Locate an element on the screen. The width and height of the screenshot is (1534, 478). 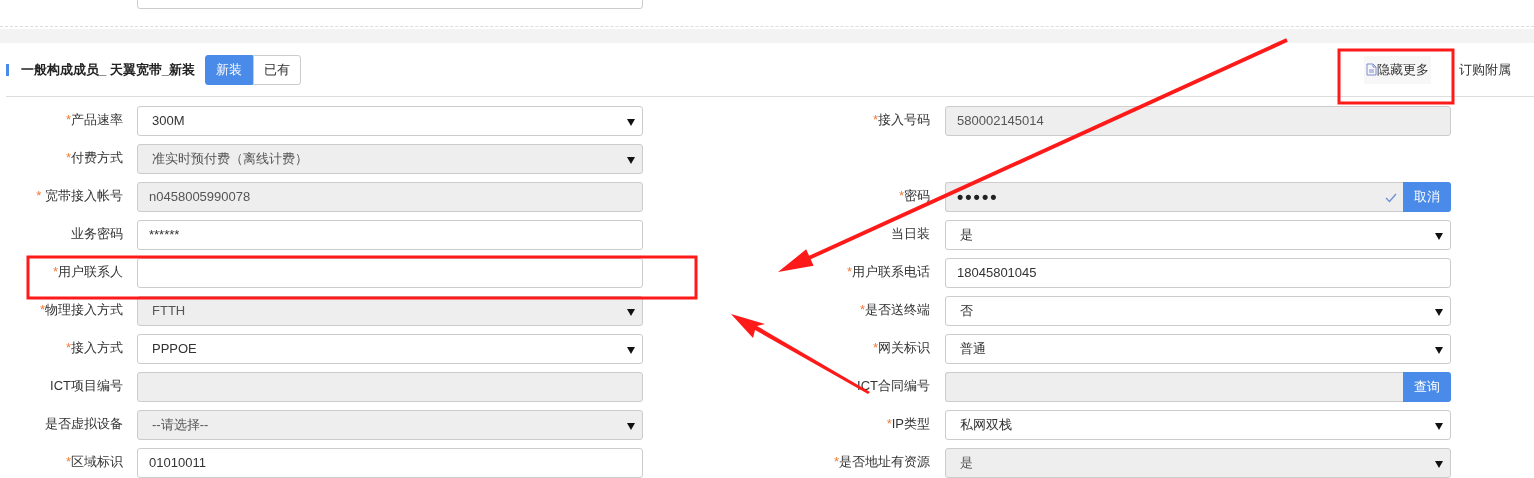
attachment-link: 订购附属 is located at coordinates (1485, 69).